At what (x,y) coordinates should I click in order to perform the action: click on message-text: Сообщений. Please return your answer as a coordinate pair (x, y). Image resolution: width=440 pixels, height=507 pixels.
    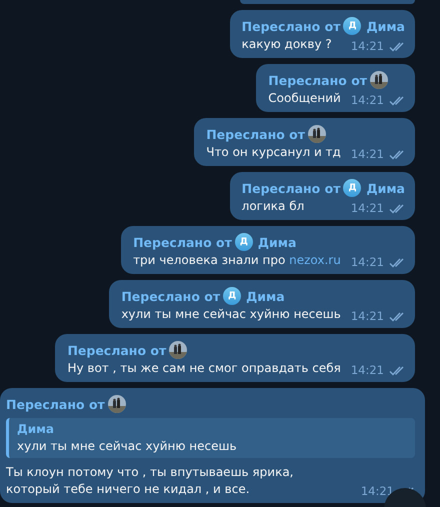
    Looking at the image, I should click on (304, 98).